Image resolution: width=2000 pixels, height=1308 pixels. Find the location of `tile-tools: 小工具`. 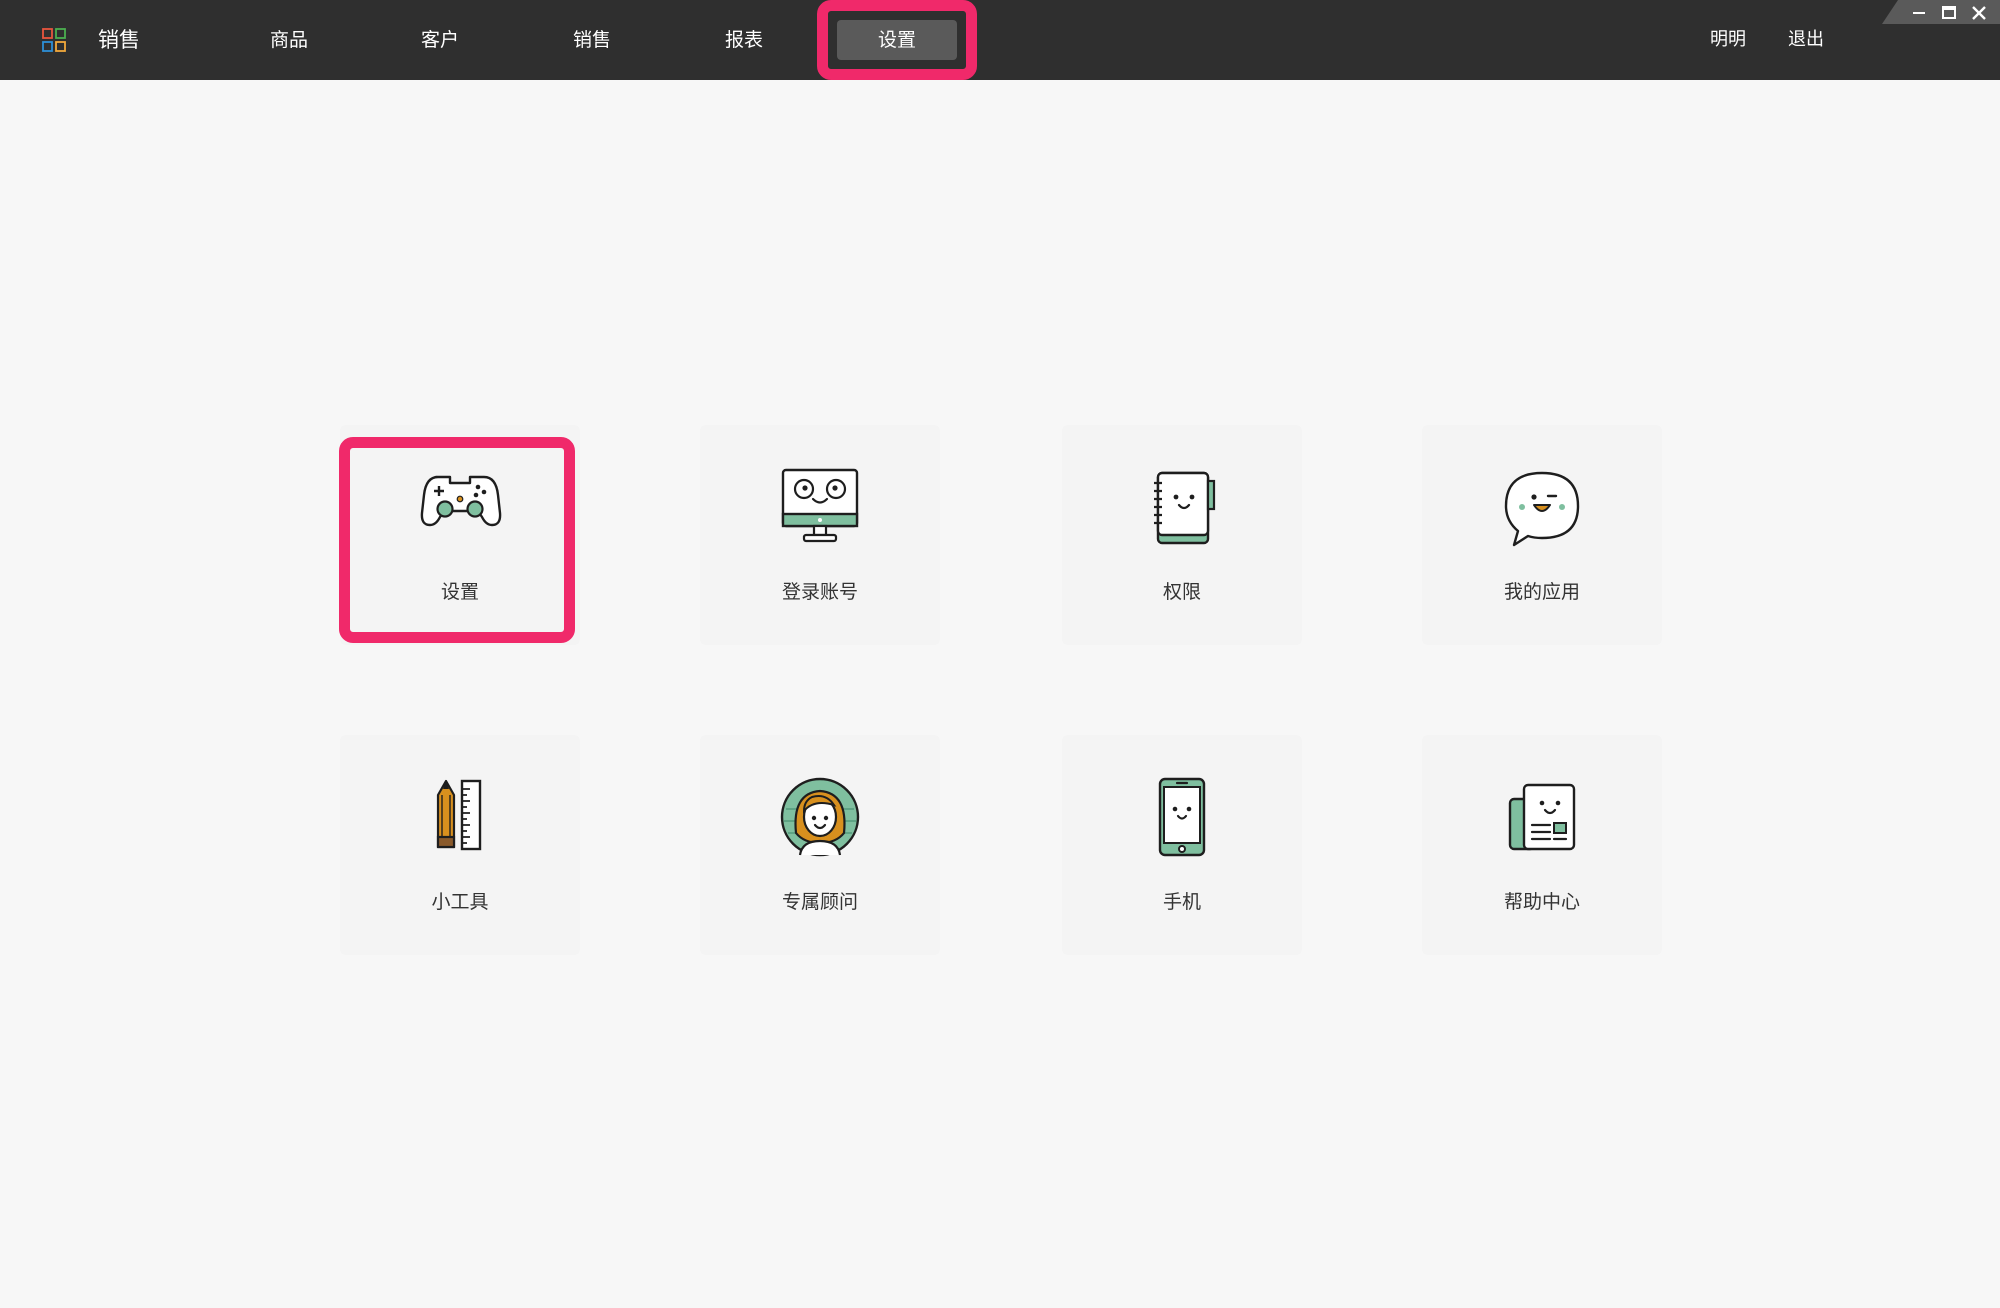

tile-tools: 小工具 is located at coordinates (460, 845).